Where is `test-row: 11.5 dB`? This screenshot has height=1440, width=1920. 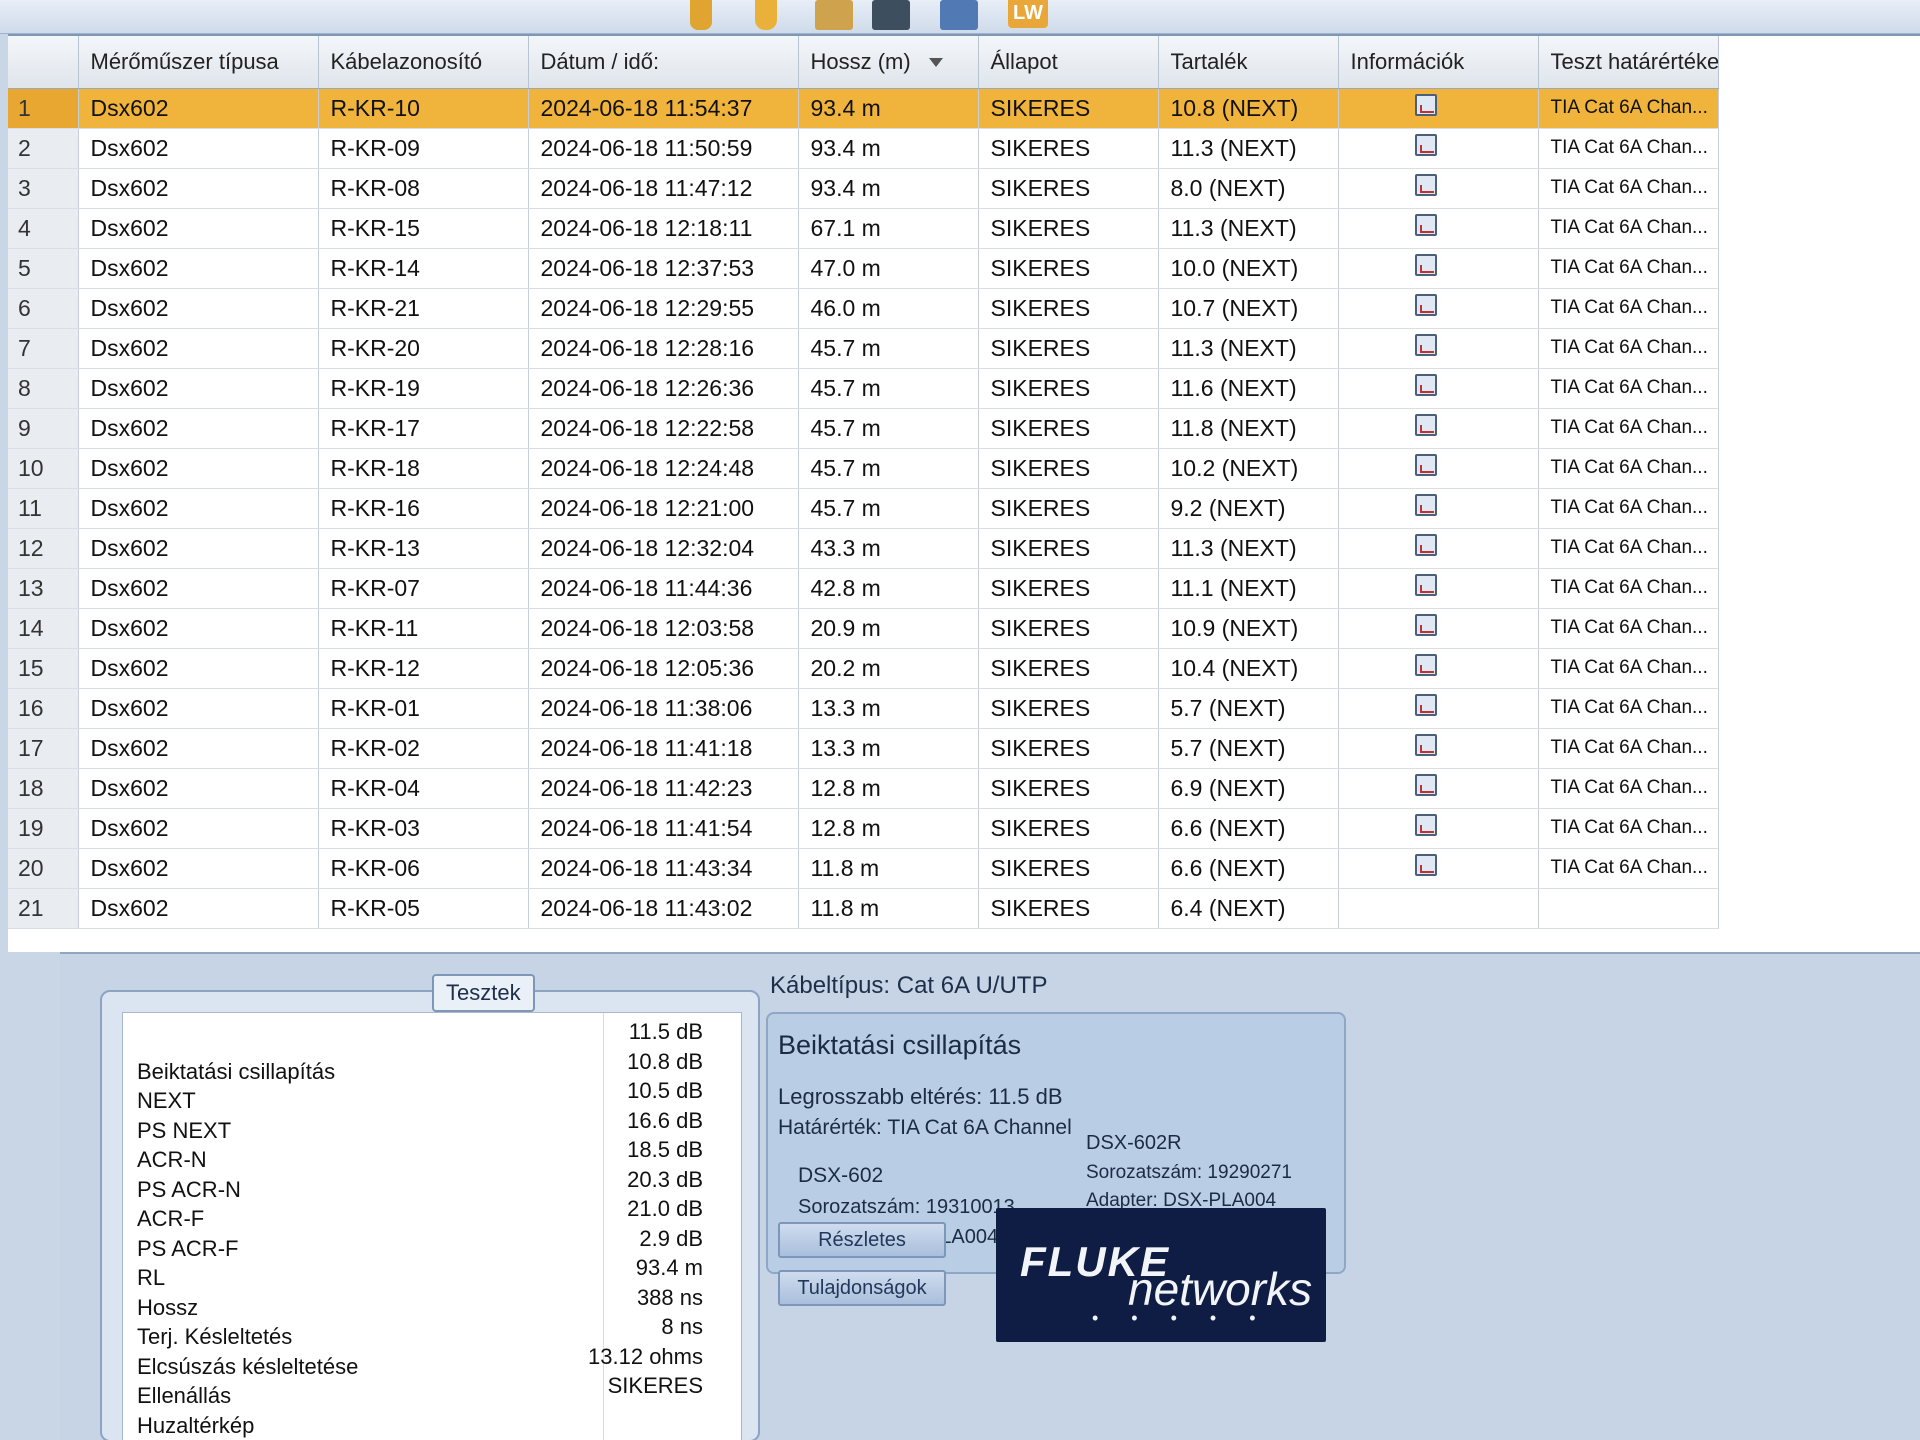
test-row: 11.5 dB is located at coordinates (433, 1033).